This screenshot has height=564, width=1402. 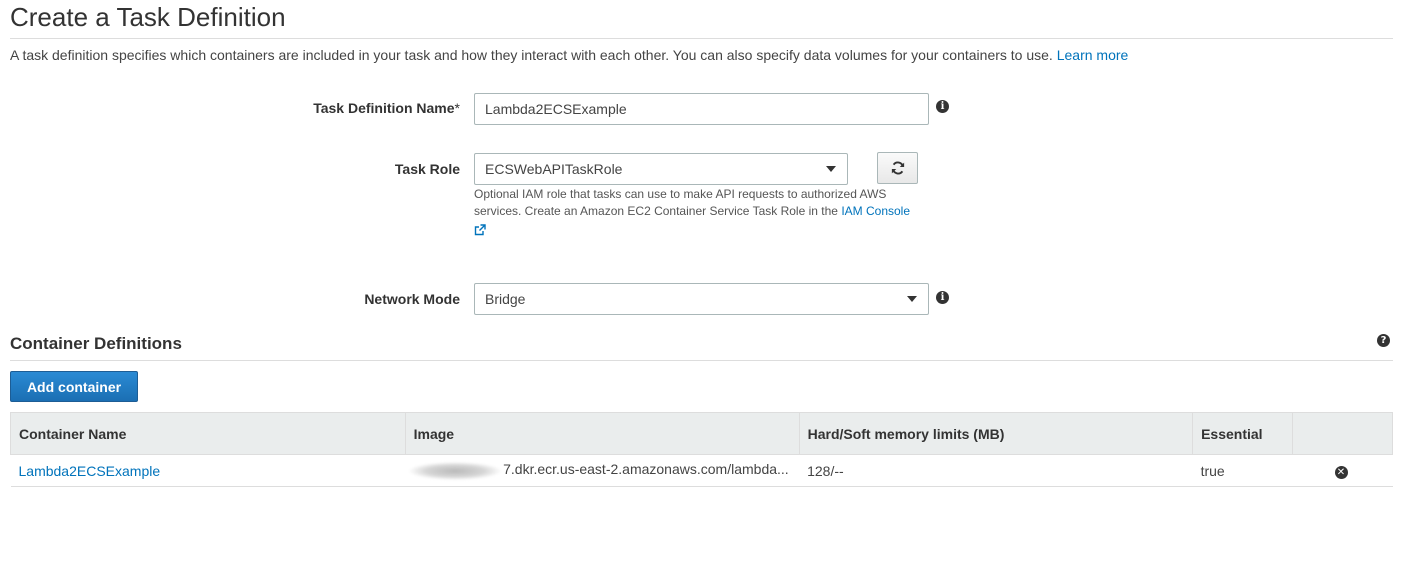 What do you see at coordinates (1243, 433) in the screenshot?
I see `column-header-essential: Essential` at bounding box center [1243, 433].